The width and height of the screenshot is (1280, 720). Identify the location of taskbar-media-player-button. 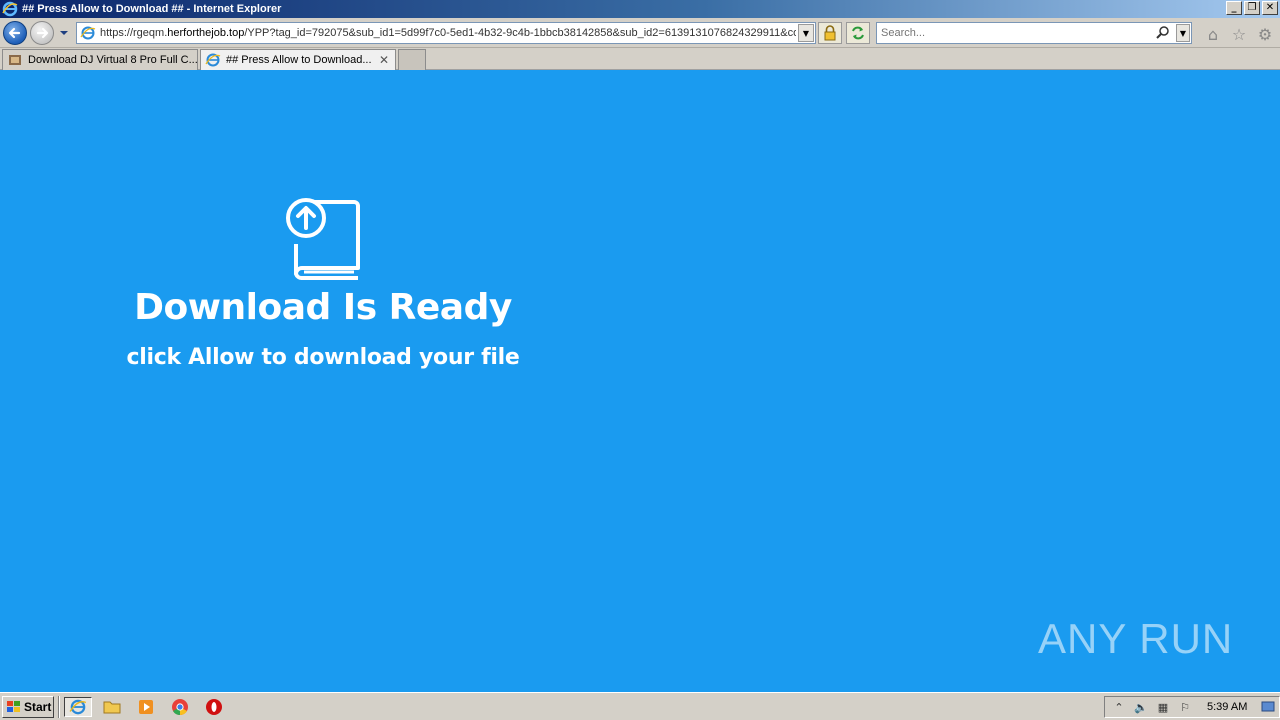
(146, 707).